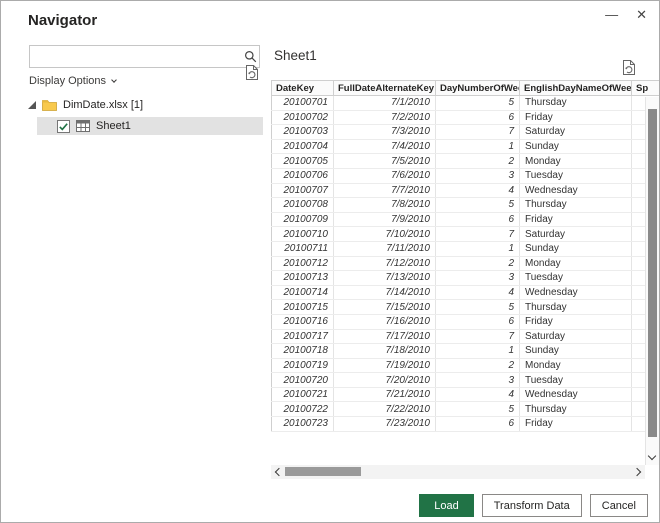  Describe the element at coordinates (302, 322) in the screenshot. I see `table-cell: 20100716` at that location.